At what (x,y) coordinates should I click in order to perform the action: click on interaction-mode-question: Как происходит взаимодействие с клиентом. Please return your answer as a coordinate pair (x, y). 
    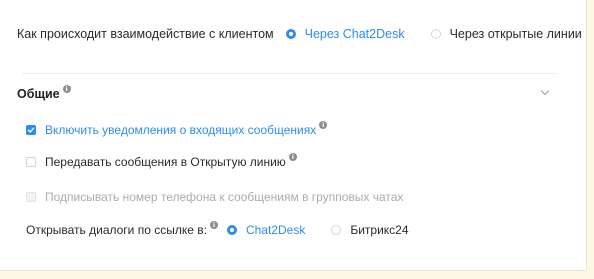
    Looking at the image, I should click on (145, 34).